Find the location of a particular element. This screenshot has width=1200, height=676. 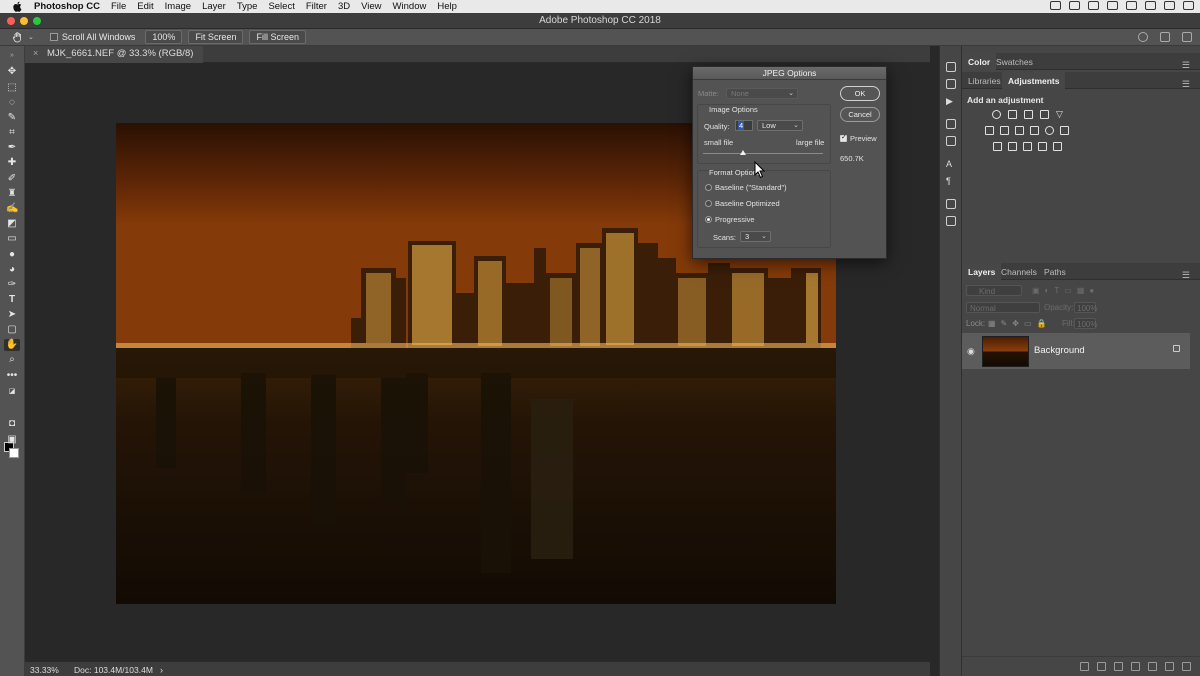

creative-cloud-icon is located at coordinates (1074, 5).